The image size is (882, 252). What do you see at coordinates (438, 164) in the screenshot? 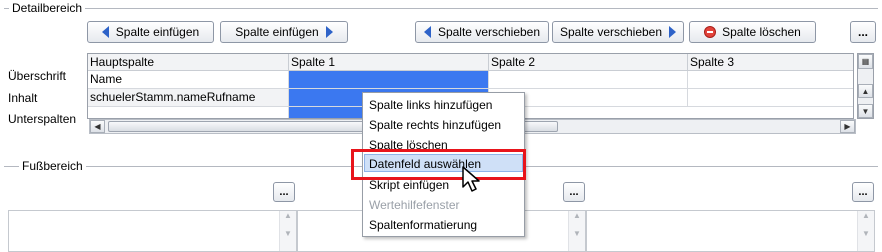
I see `highlight-annotation-box` at bounding box center [438, 164].